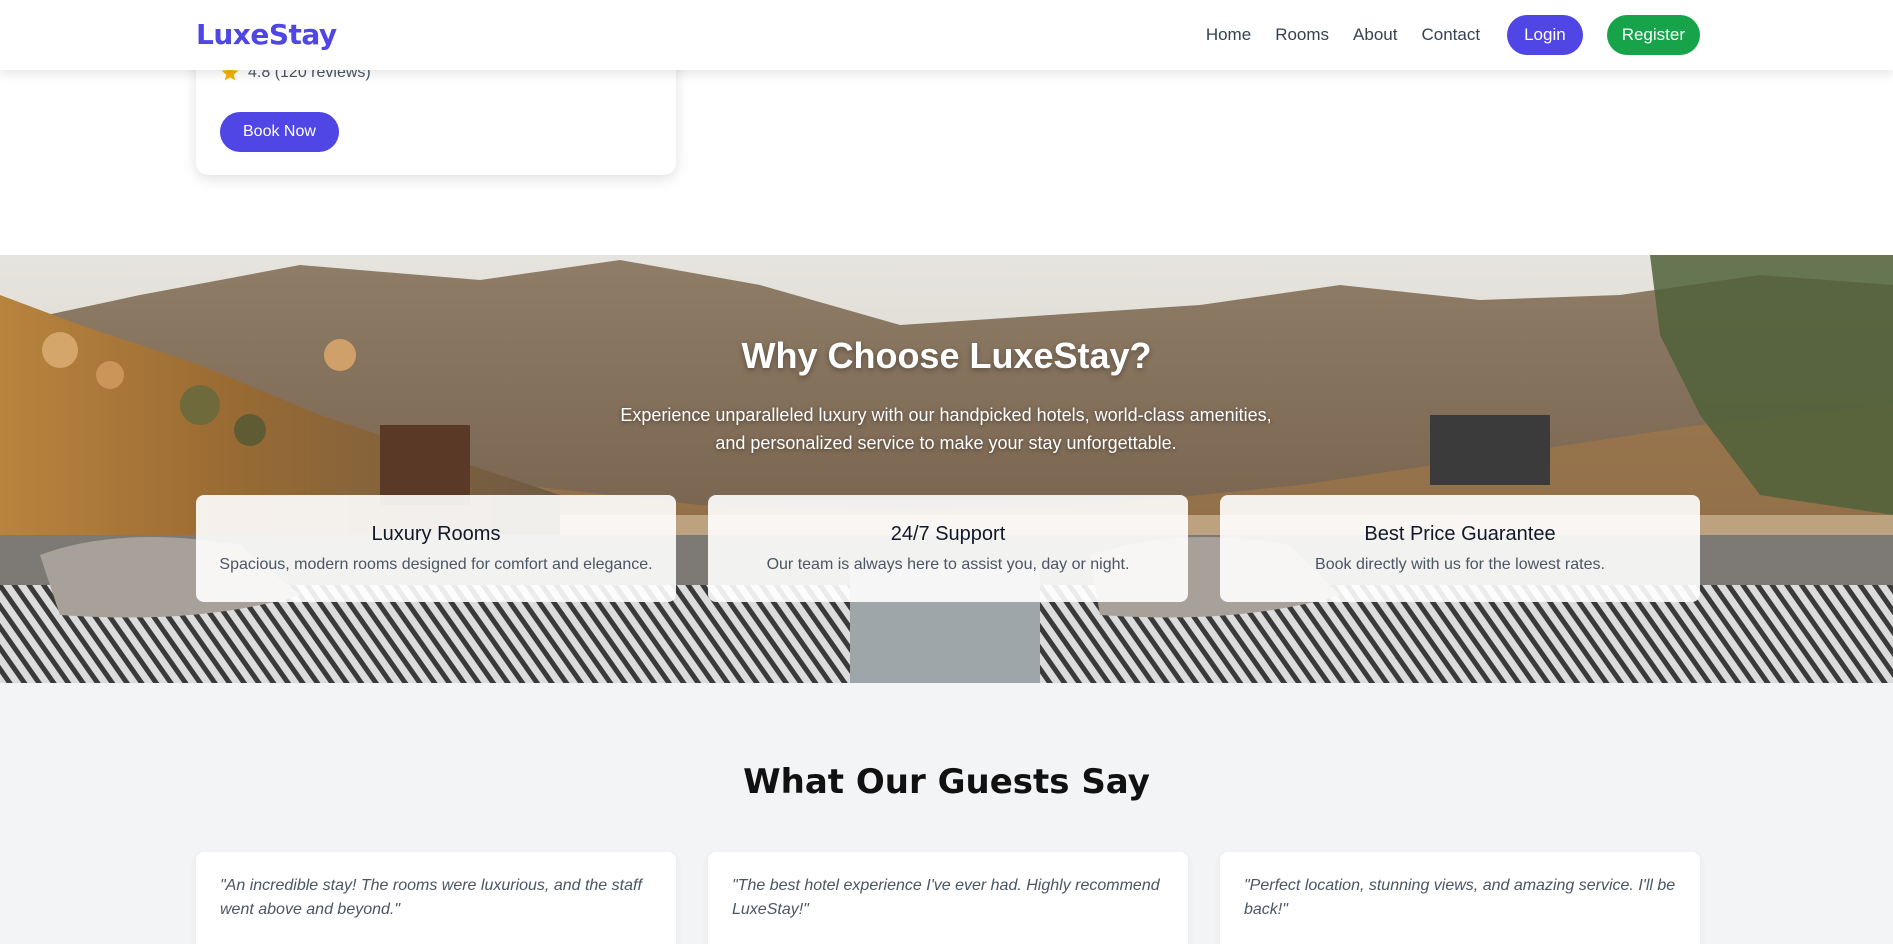 This screenshot has height=944, width=1893. What do you see at coordinates (279, 132) in the screenshot?
I see `book-now-button: Book Now` at bounding box center [279, 132].